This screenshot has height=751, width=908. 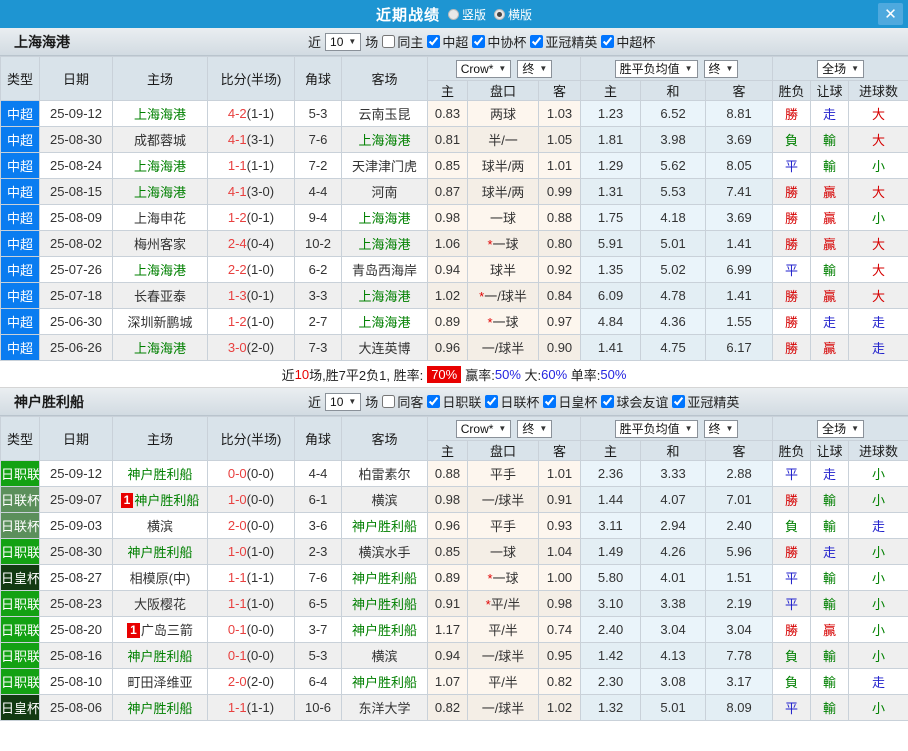 What do you see at coordinates (673, 499) in the screenshot?
I see `avg-draw: 4.07` at bounding box center [673, 499].